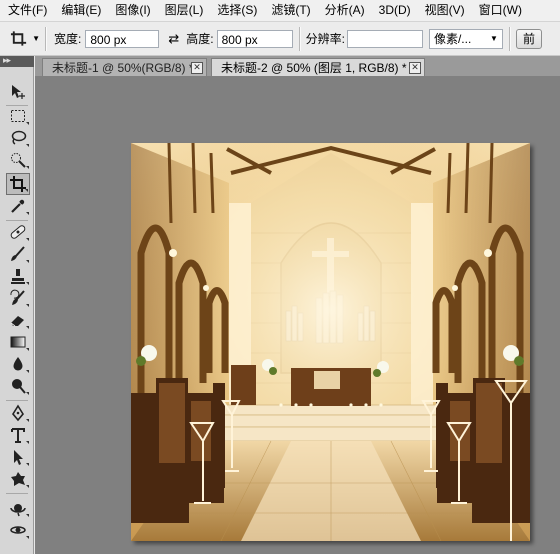 The image size is (560, 554). I want to click on brush-tool, so click(18, 254).